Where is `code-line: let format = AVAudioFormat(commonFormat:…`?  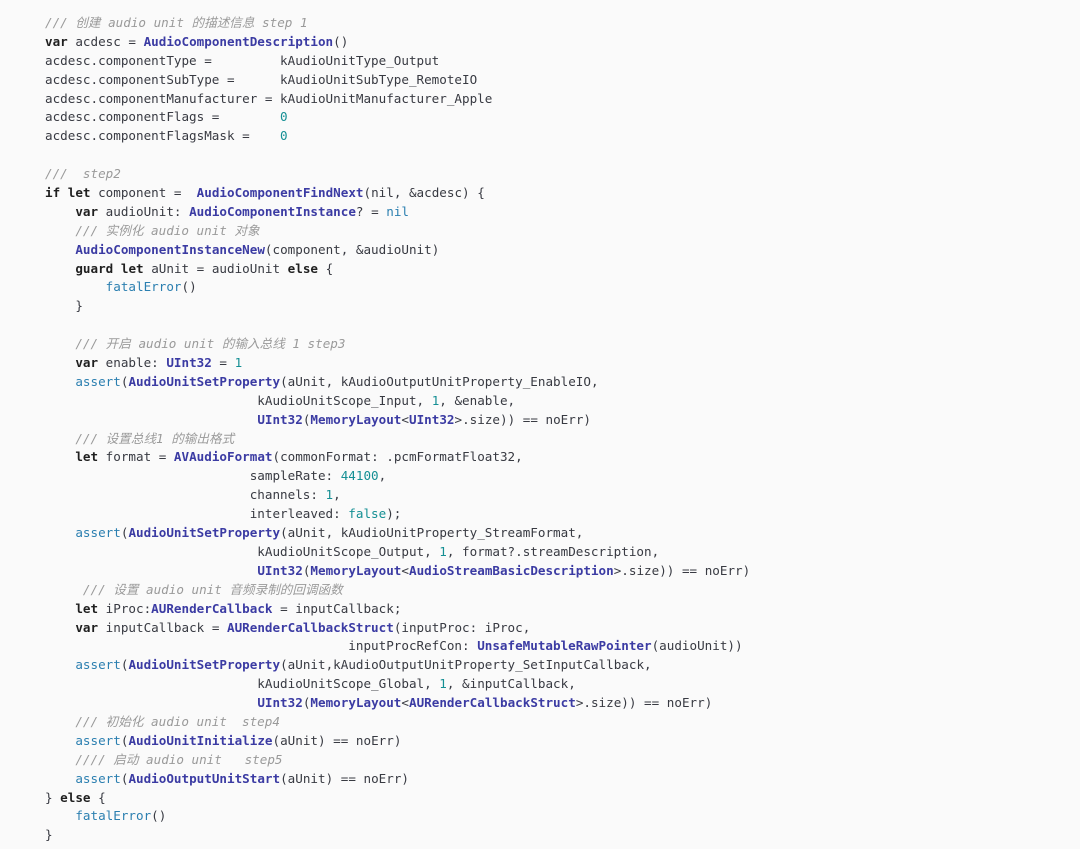 code-line: let format = AVAudioFormat(commonFormat:… is located at coordinates (562, 457).